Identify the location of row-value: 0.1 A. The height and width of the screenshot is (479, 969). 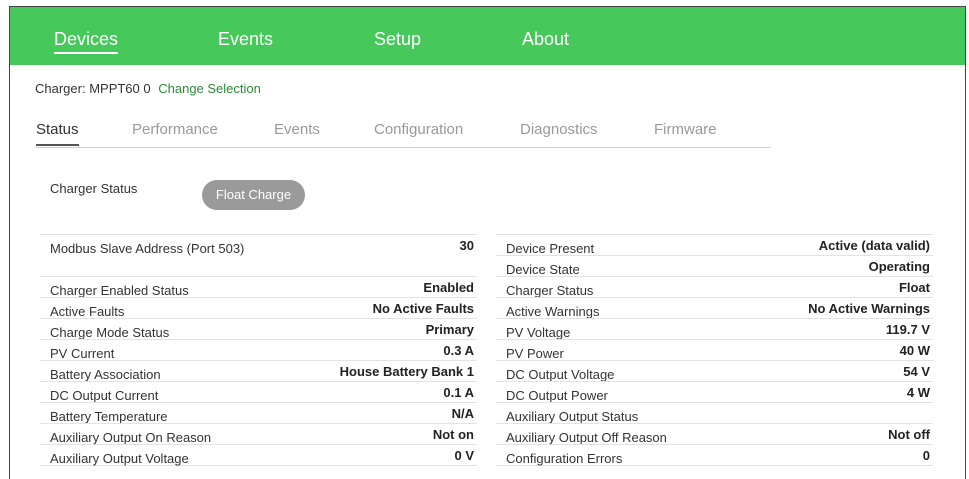
(458, 392).